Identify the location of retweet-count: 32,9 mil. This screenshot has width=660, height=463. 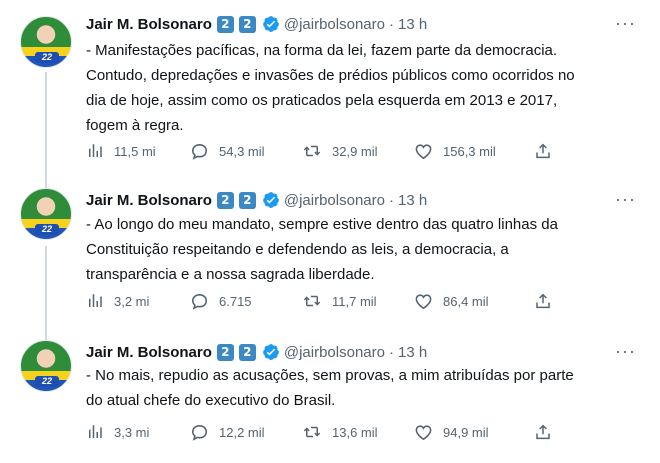
(355, 151).